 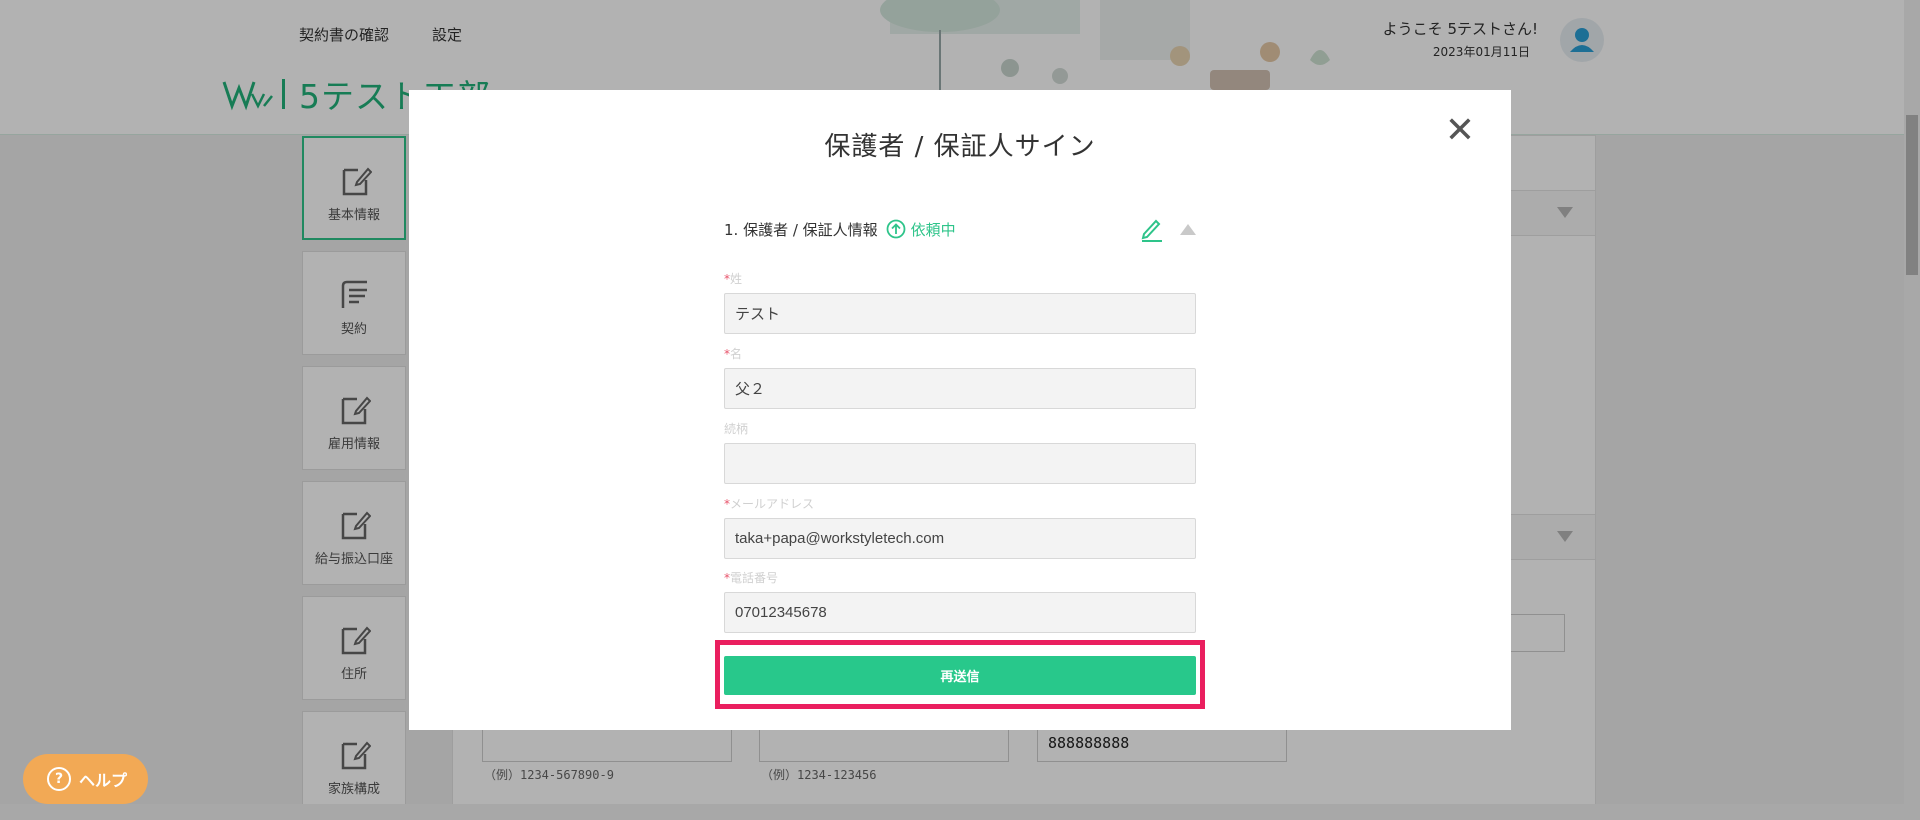 I want to click on field-label-last-name: *姓, so click(x=733, y=279).